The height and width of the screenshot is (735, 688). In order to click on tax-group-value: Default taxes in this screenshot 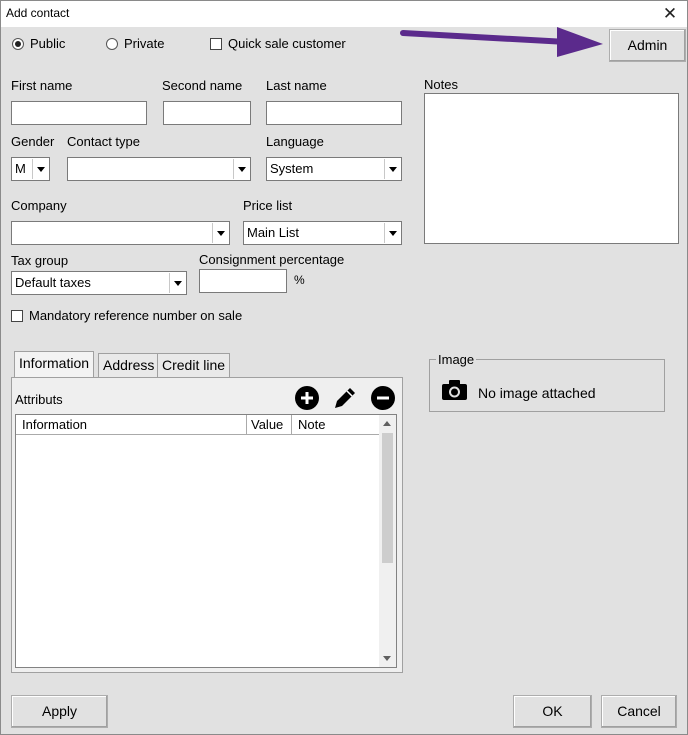, I will do `click(53, 282)`.